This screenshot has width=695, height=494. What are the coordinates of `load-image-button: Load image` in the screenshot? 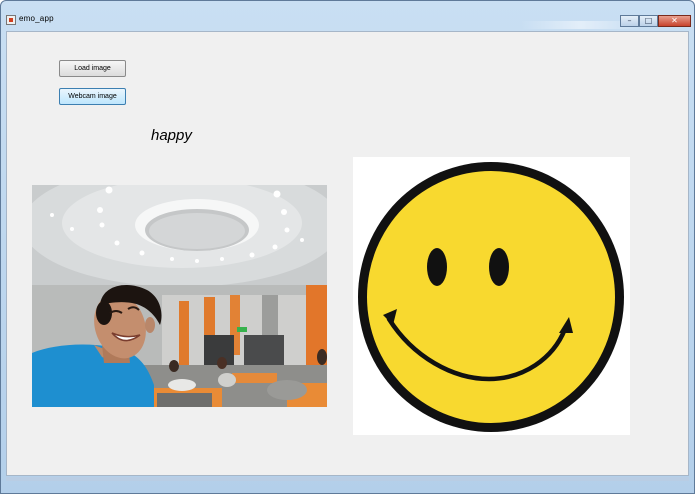 It's located at (92, 68).